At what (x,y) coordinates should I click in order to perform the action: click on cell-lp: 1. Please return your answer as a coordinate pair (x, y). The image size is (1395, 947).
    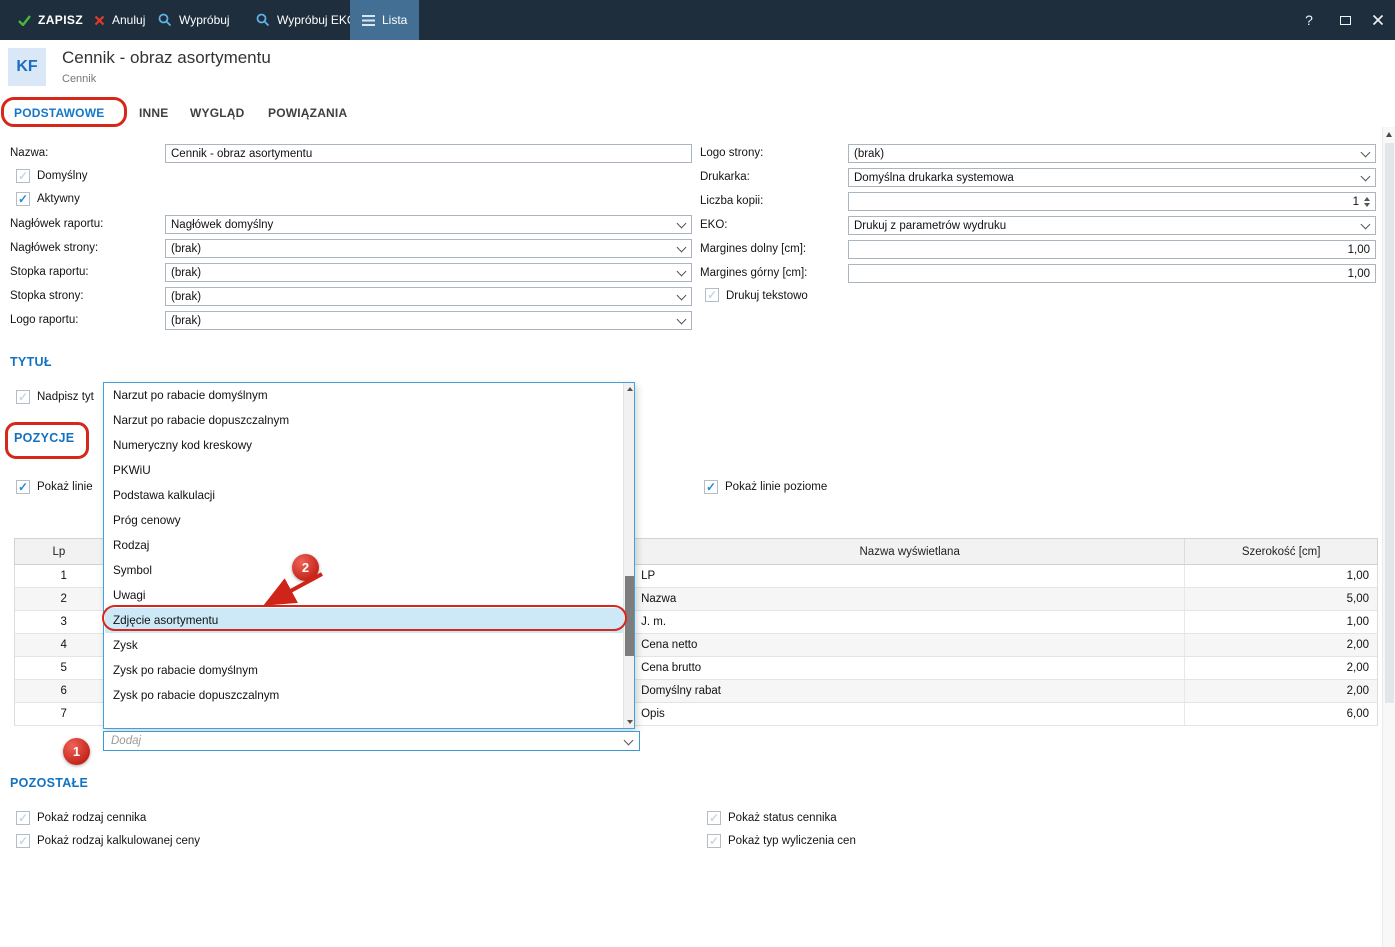
    Looking at the image, I should click on (59, 576).